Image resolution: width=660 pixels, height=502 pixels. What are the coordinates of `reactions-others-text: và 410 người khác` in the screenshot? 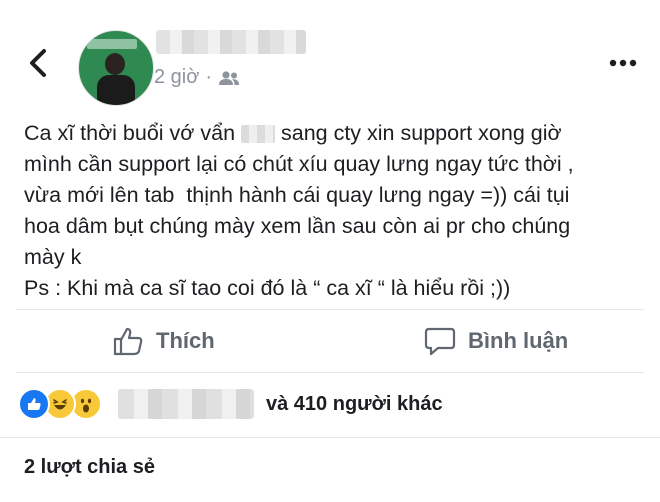 It's located at (354, 403).